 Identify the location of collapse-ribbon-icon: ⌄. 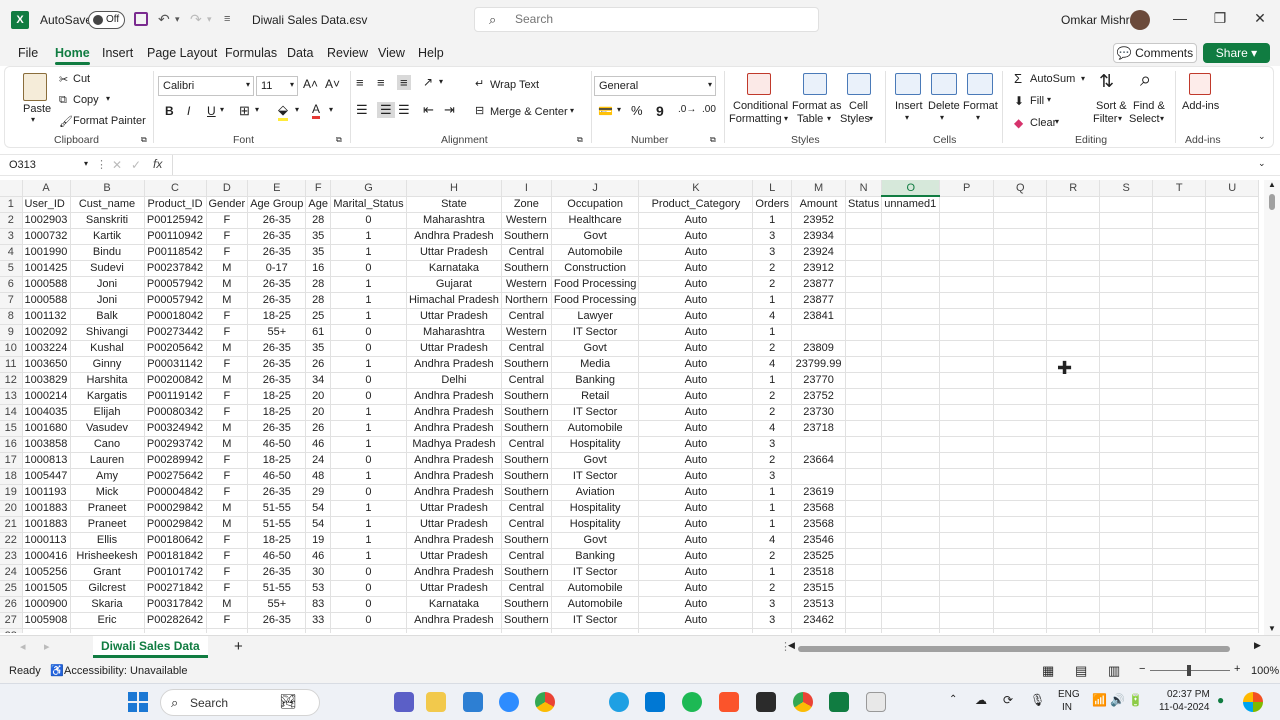
(1262, 136).